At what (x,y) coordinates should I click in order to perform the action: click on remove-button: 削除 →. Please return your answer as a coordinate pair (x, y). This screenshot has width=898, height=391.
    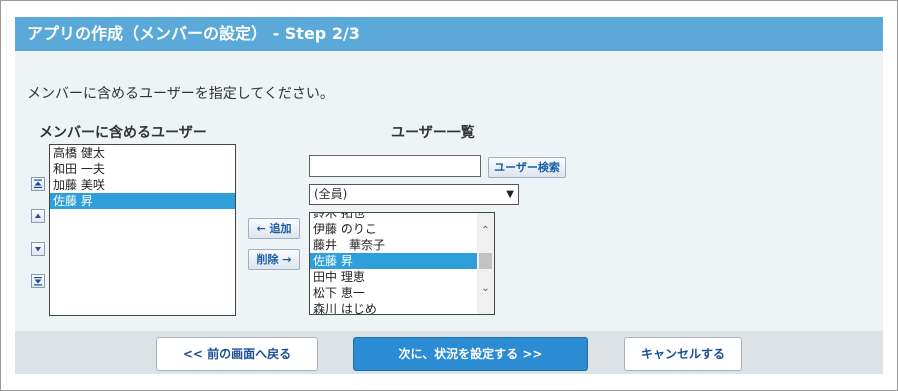
    Looking at the image, I should click on (274, 259).